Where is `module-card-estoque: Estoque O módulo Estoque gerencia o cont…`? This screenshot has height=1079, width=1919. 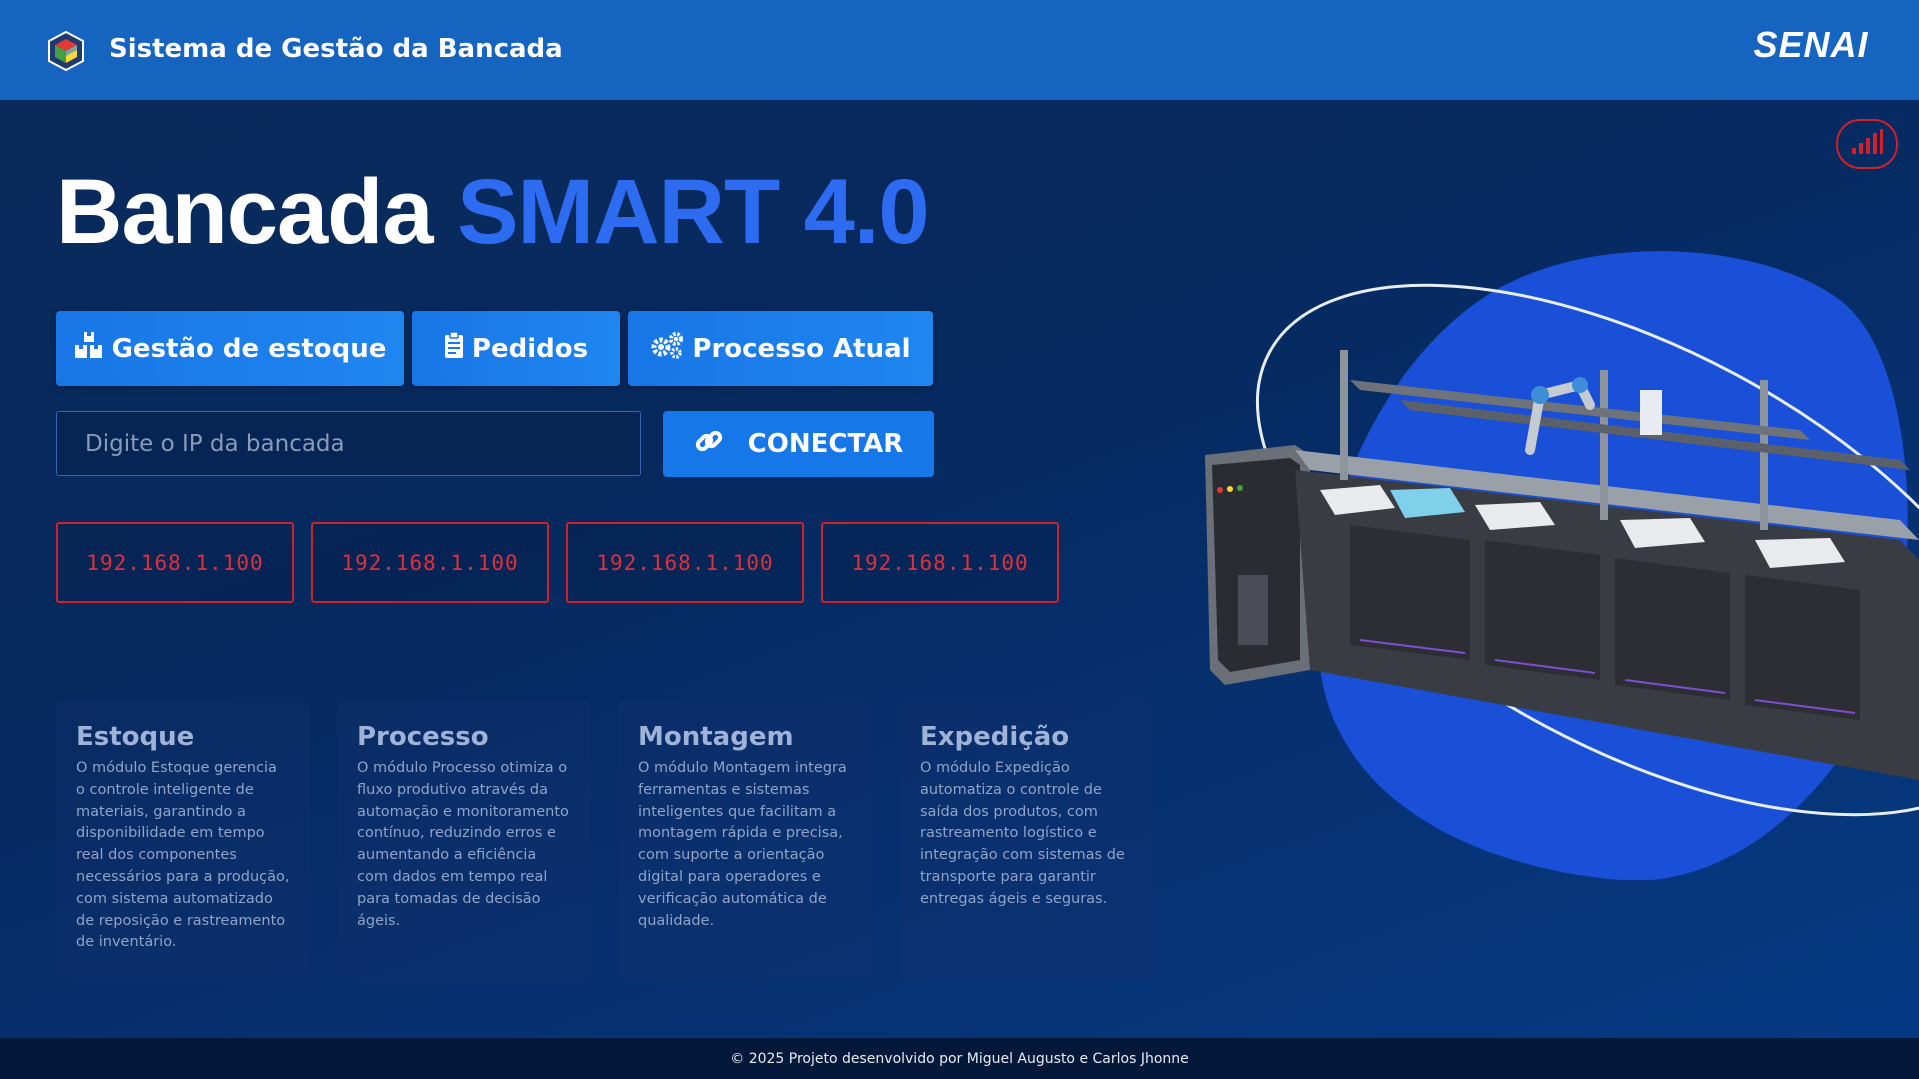 module-card-estoque: Estoque O módulo Estoque gerencia o cont… is located at coordinates (183, 840).